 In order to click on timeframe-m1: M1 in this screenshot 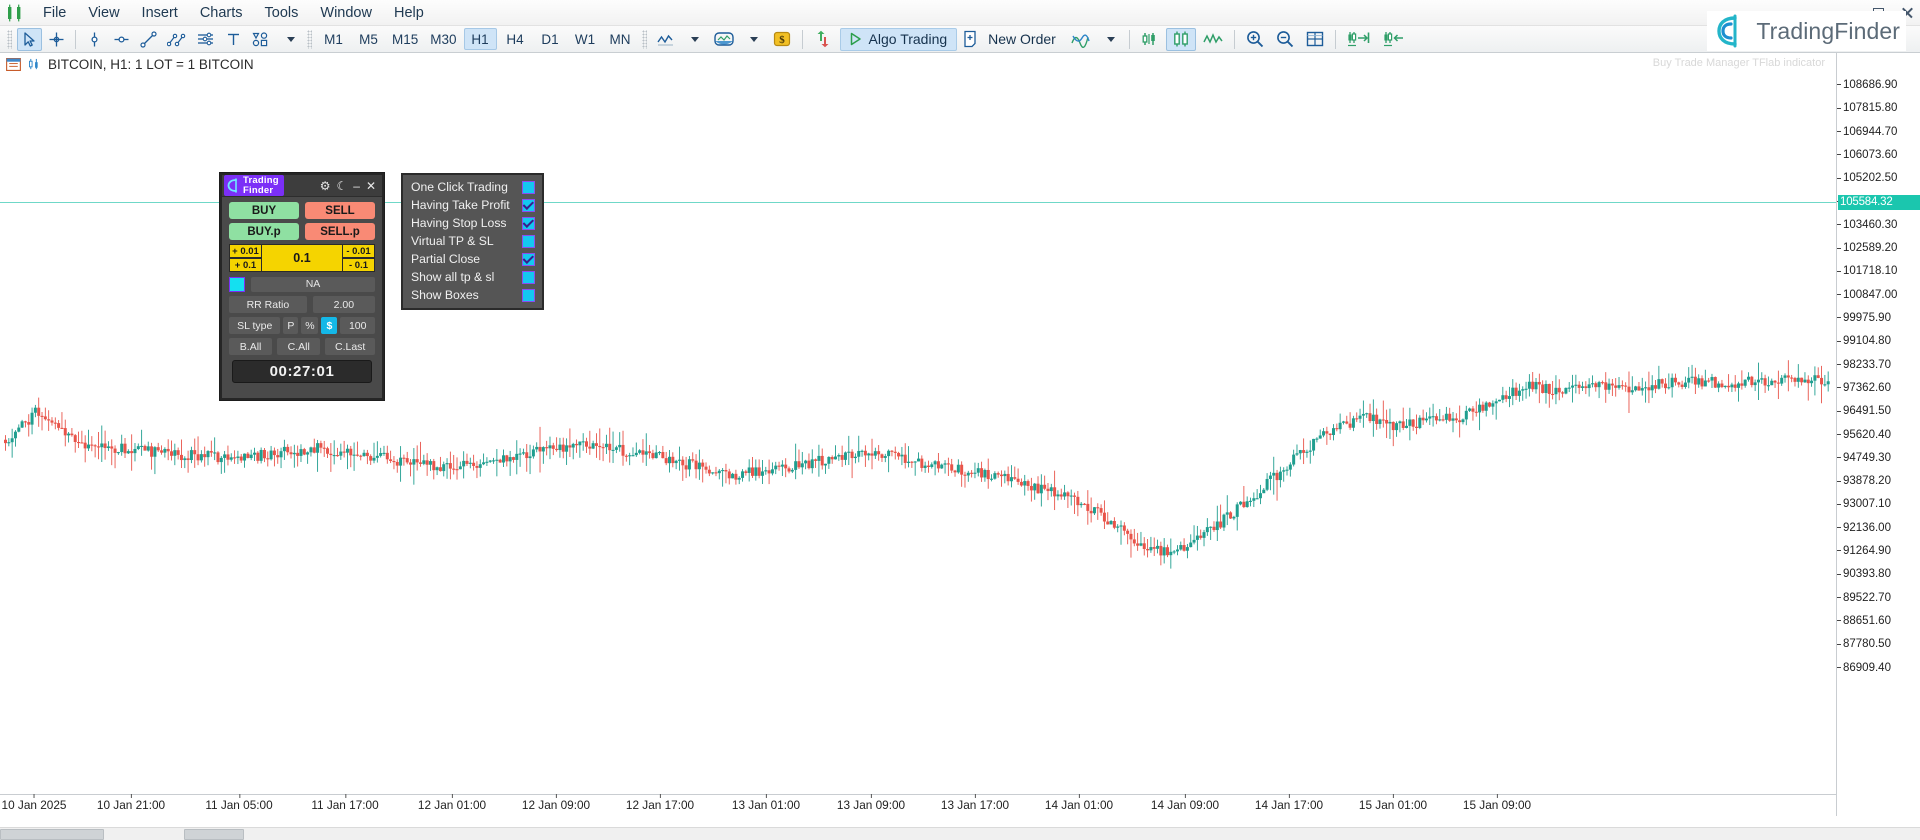, I will do `click(333, 39)`.